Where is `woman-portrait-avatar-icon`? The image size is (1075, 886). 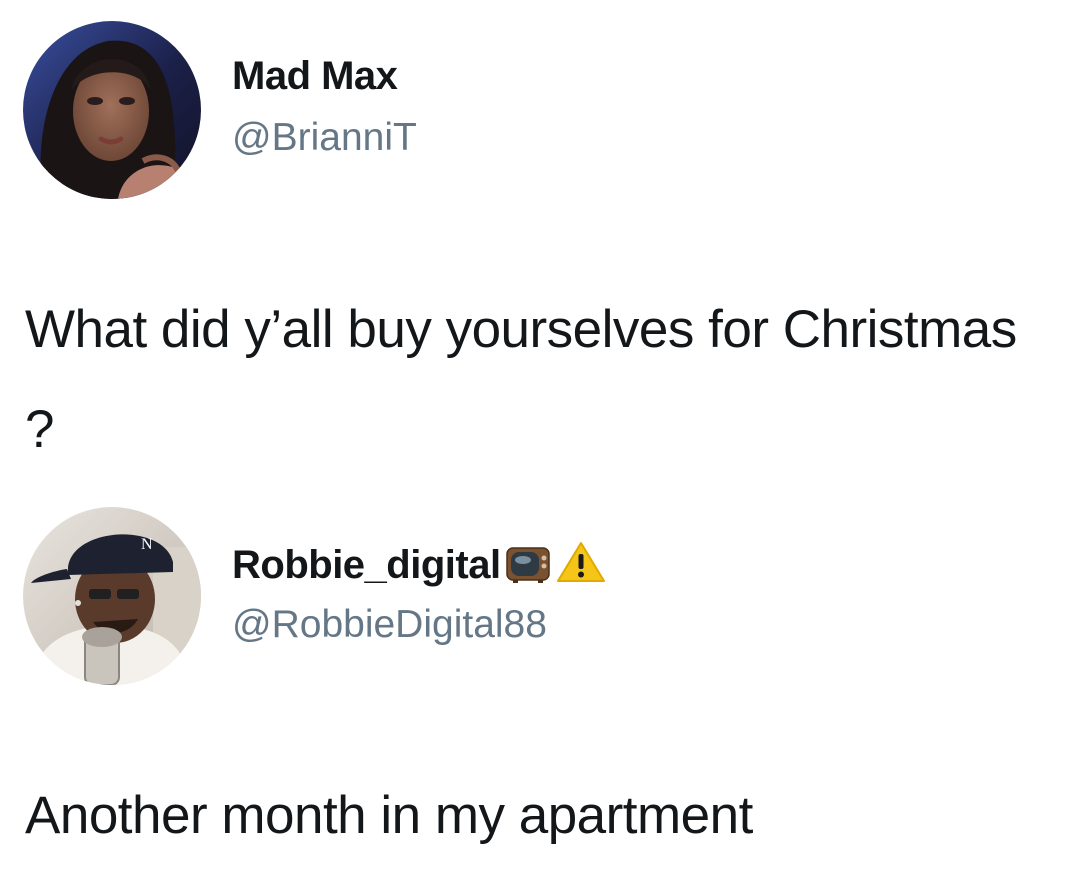 woman-portrait-avatar-icon is located at coordinates (112, 110).